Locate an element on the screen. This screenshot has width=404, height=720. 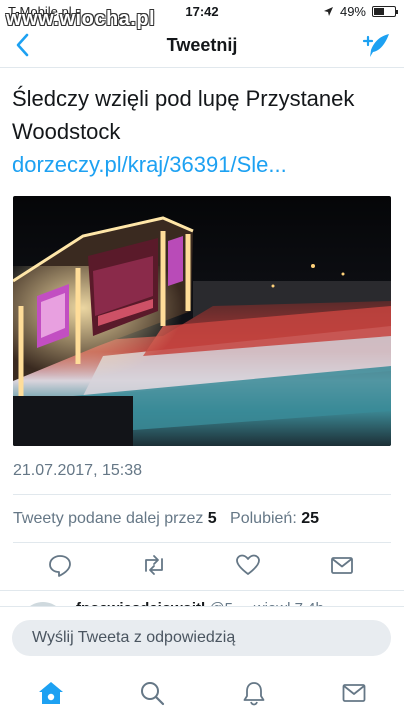
nav-bar: Tweetnij is located at coordinates (202, 45).